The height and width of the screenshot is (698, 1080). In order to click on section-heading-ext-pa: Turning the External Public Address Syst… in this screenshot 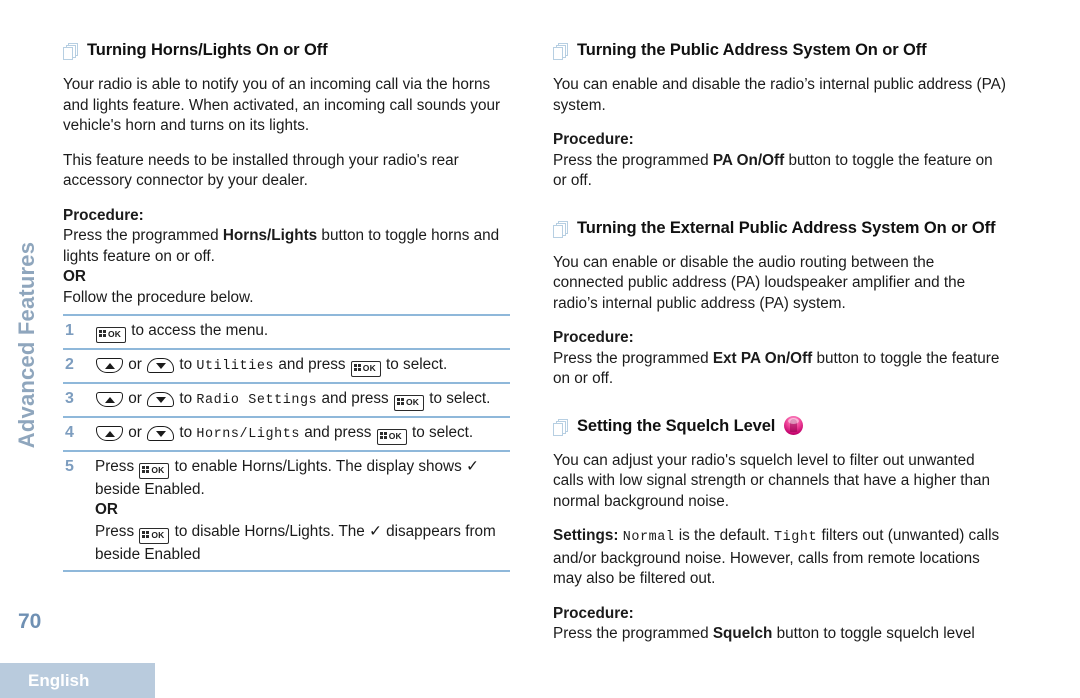, I will do `click(780, 228)`.